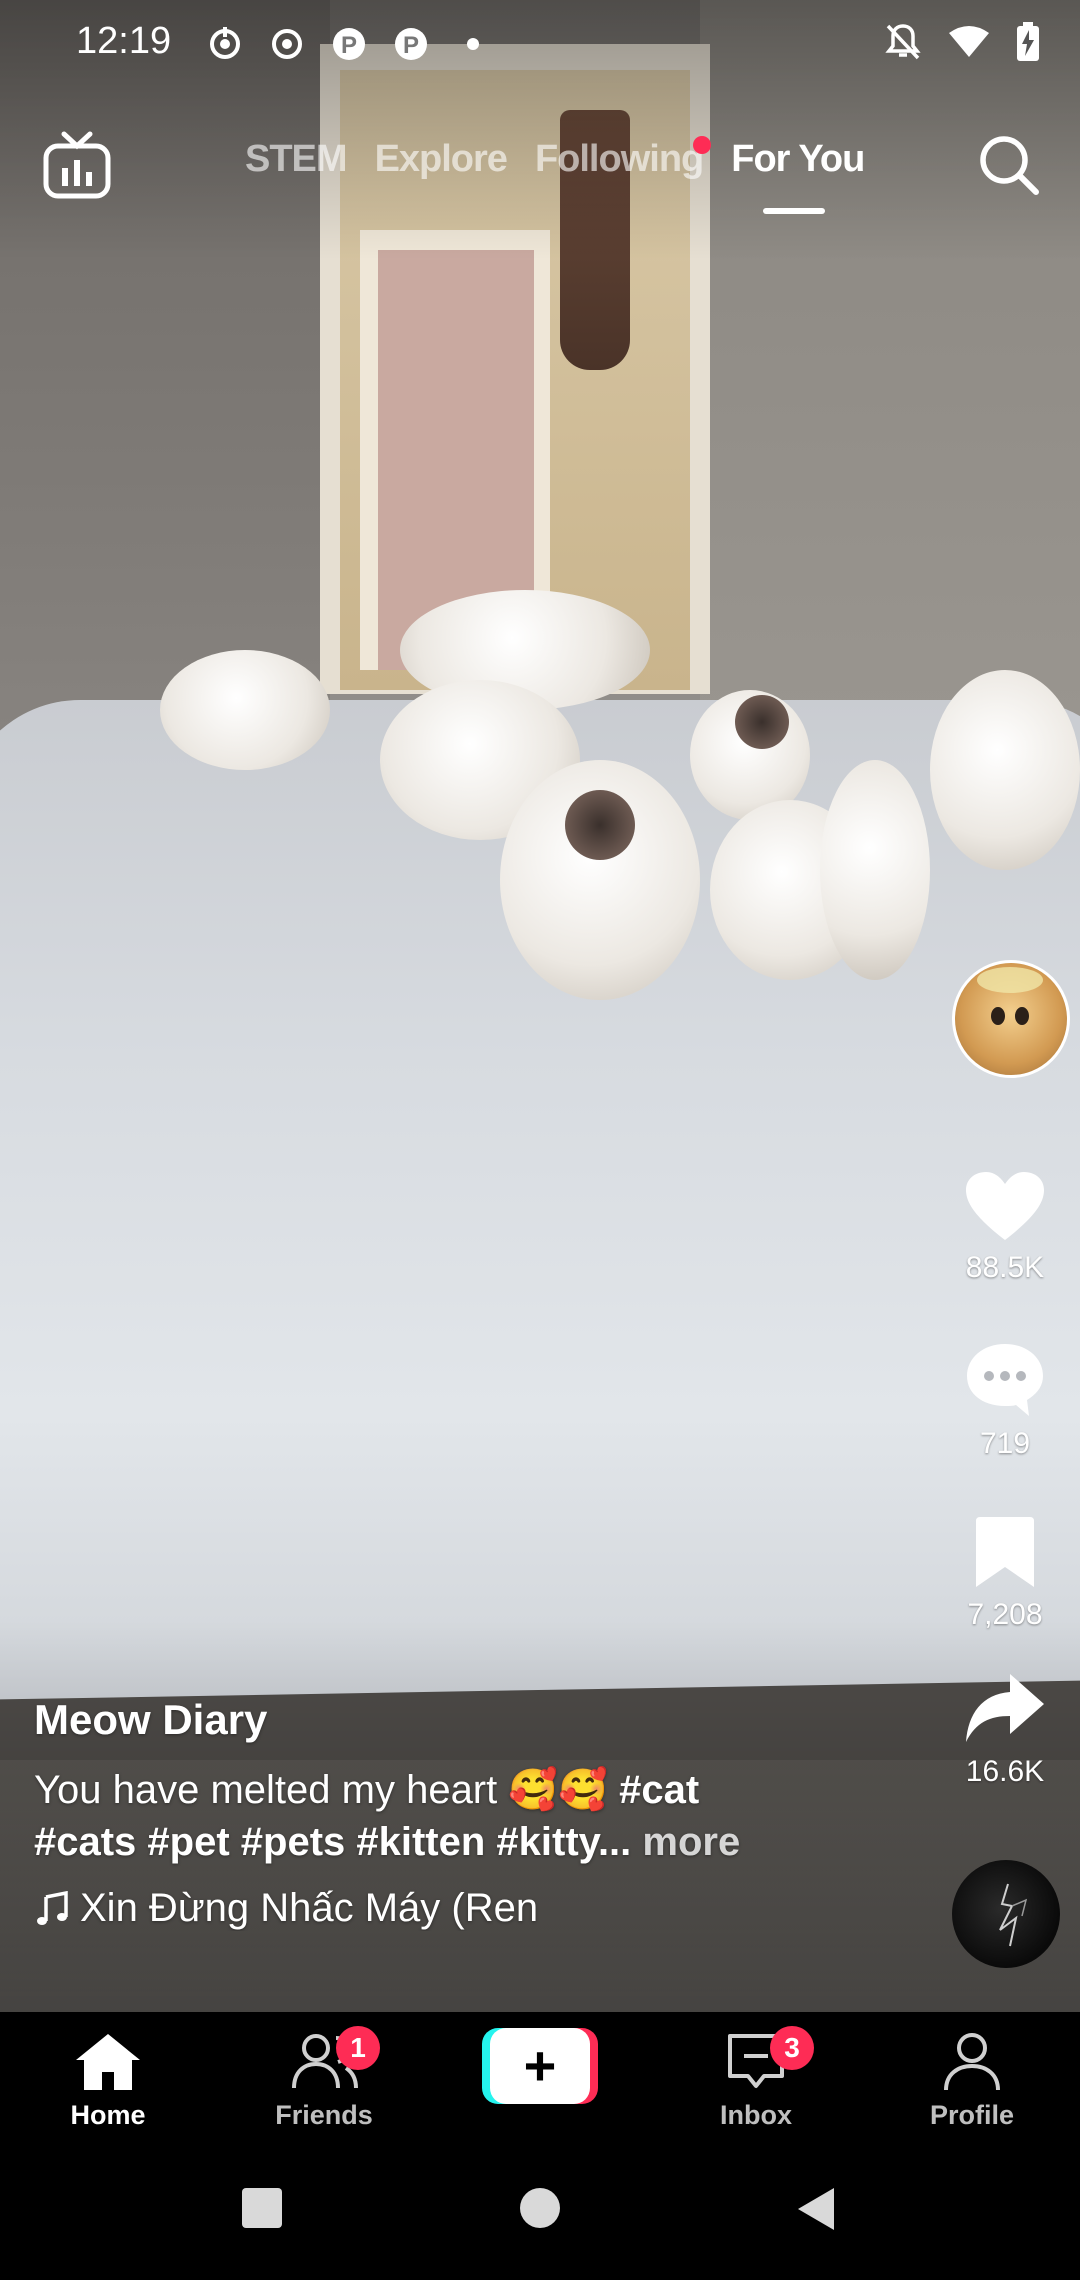  I want to click on hashtag-line1: #cat, so click(659, 1790).